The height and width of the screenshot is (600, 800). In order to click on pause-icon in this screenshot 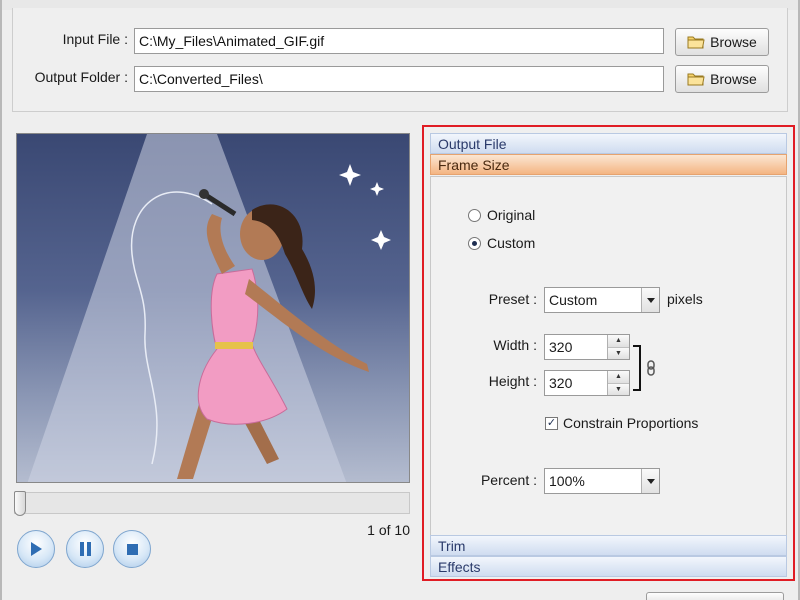, I will do `click(85, 549)`.